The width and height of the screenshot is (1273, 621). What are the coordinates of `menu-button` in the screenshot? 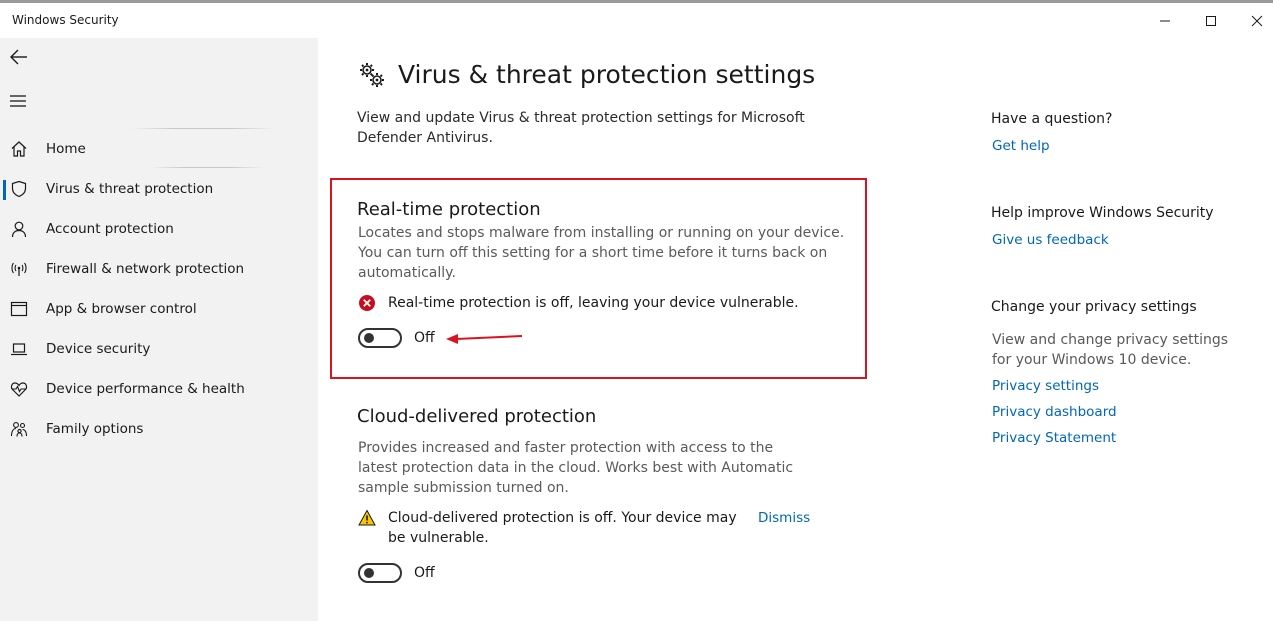 It's located at (18, 100).